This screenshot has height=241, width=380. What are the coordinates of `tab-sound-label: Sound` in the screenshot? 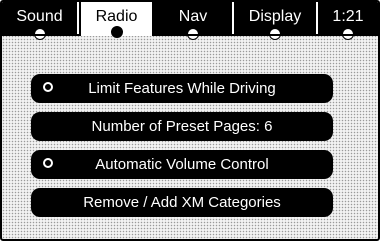 It's located at (39, 16).